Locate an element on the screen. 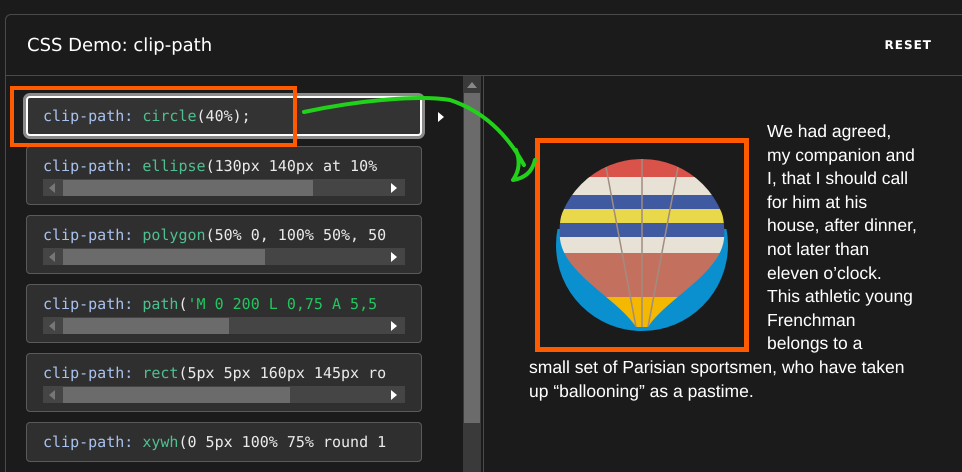 This screenshot has height=472, width=962. code-line: clip-path: polygon(50% 0, 100% 50%, 50 is located at coordinates (215, 235).